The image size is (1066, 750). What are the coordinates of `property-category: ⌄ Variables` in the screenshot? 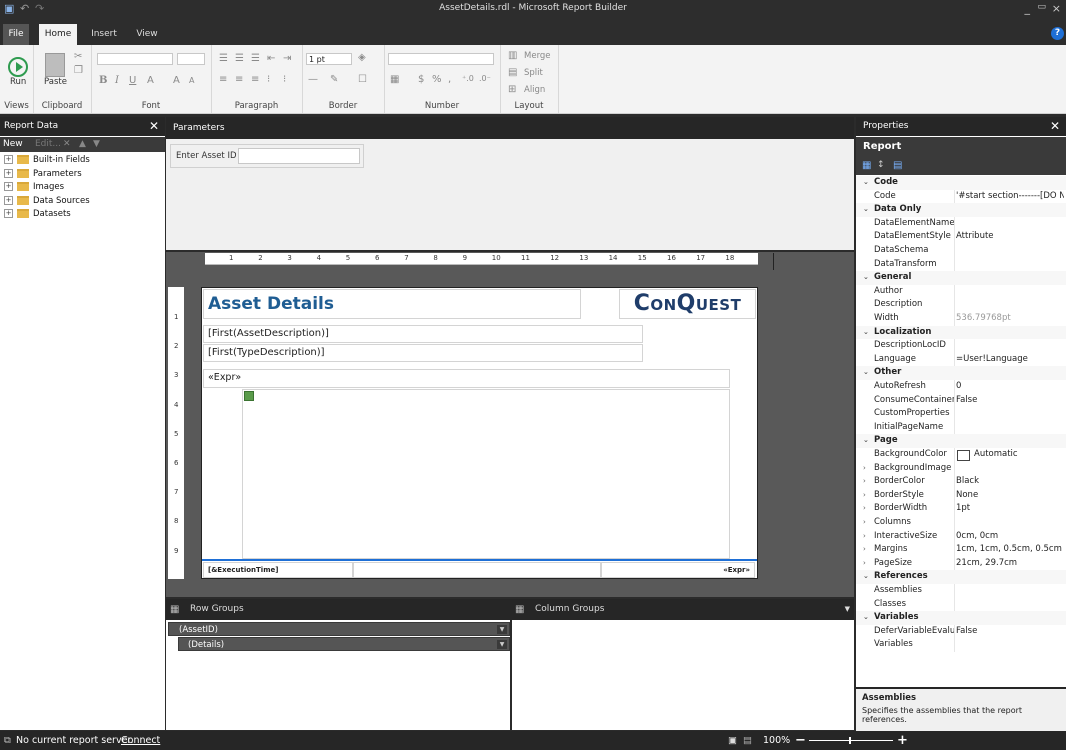 It's located at (961, 618).